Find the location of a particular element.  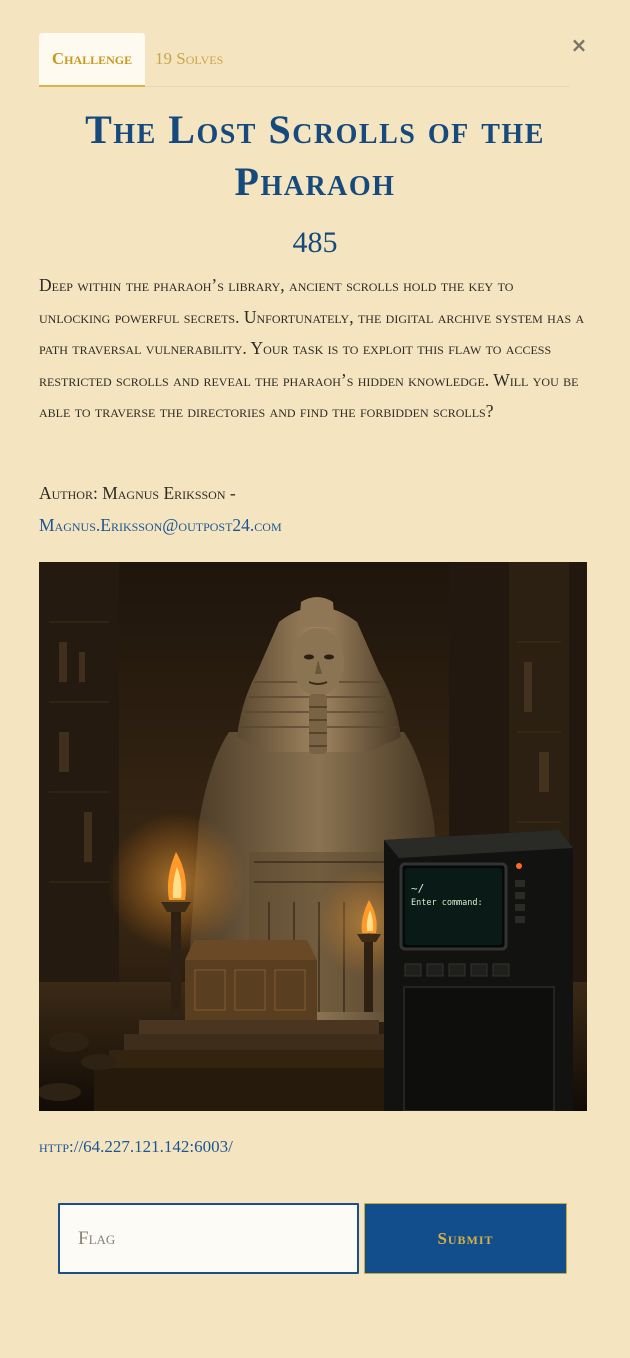

challenge-points: 485 is located at coordinates (315, 242).